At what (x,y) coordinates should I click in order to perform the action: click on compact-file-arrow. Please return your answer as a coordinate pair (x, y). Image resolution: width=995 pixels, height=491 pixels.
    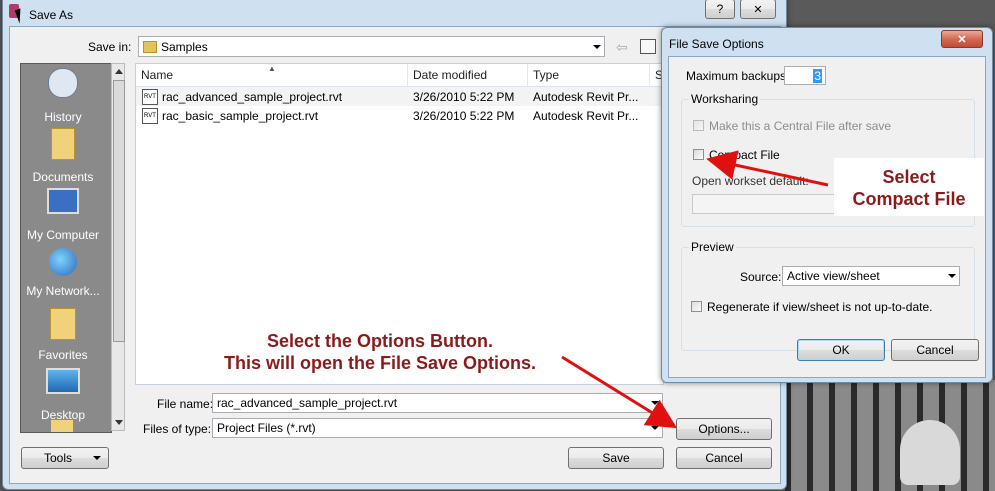
    Looking at the image, I should click on (767, 168).